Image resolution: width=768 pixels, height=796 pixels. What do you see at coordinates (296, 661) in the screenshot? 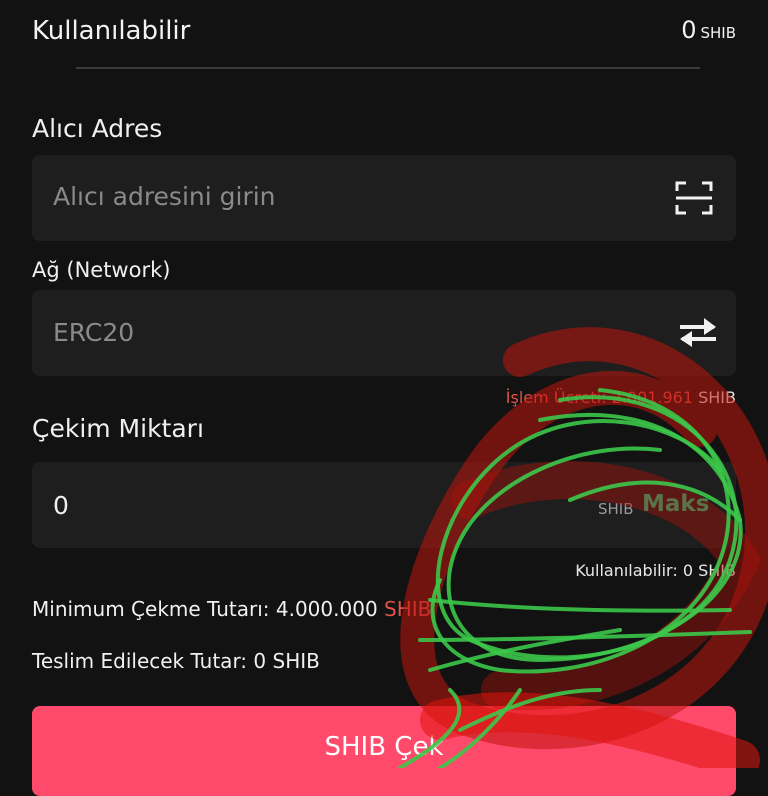
I see `delivered-currency: SHIB` at bounding box center [296, 661].